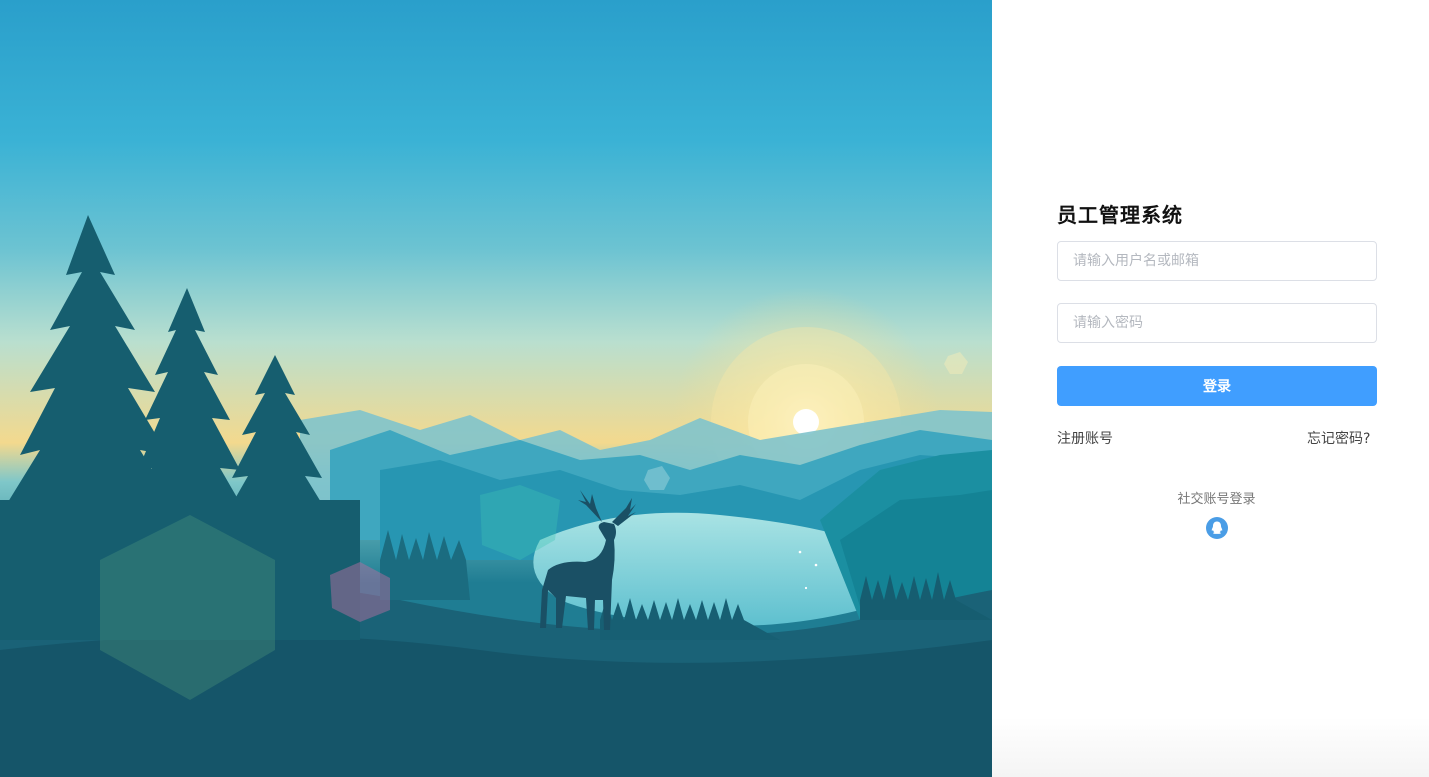  What do you see at coordinates (1085, 438) in the screenshot?
I see `register-link: 注册账号` at bounding box center [1085, 438].